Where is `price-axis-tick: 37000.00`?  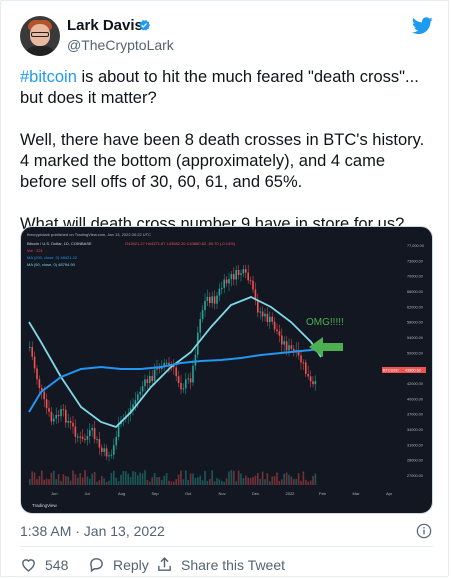 price-axis-tick: 37000.00 is located at coordinates (415, 415).